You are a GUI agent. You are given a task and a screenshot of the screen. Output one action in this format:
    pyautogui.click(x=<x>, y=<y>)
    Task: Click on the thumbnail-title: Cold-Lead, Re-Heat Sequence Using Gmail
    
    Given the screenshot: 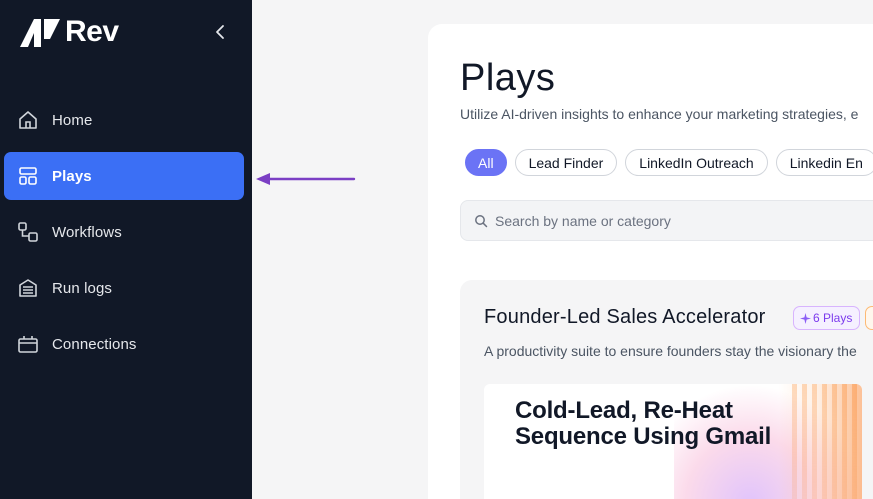 What is the action you would take?
    pyautogui.click(x=643, y=423)
    